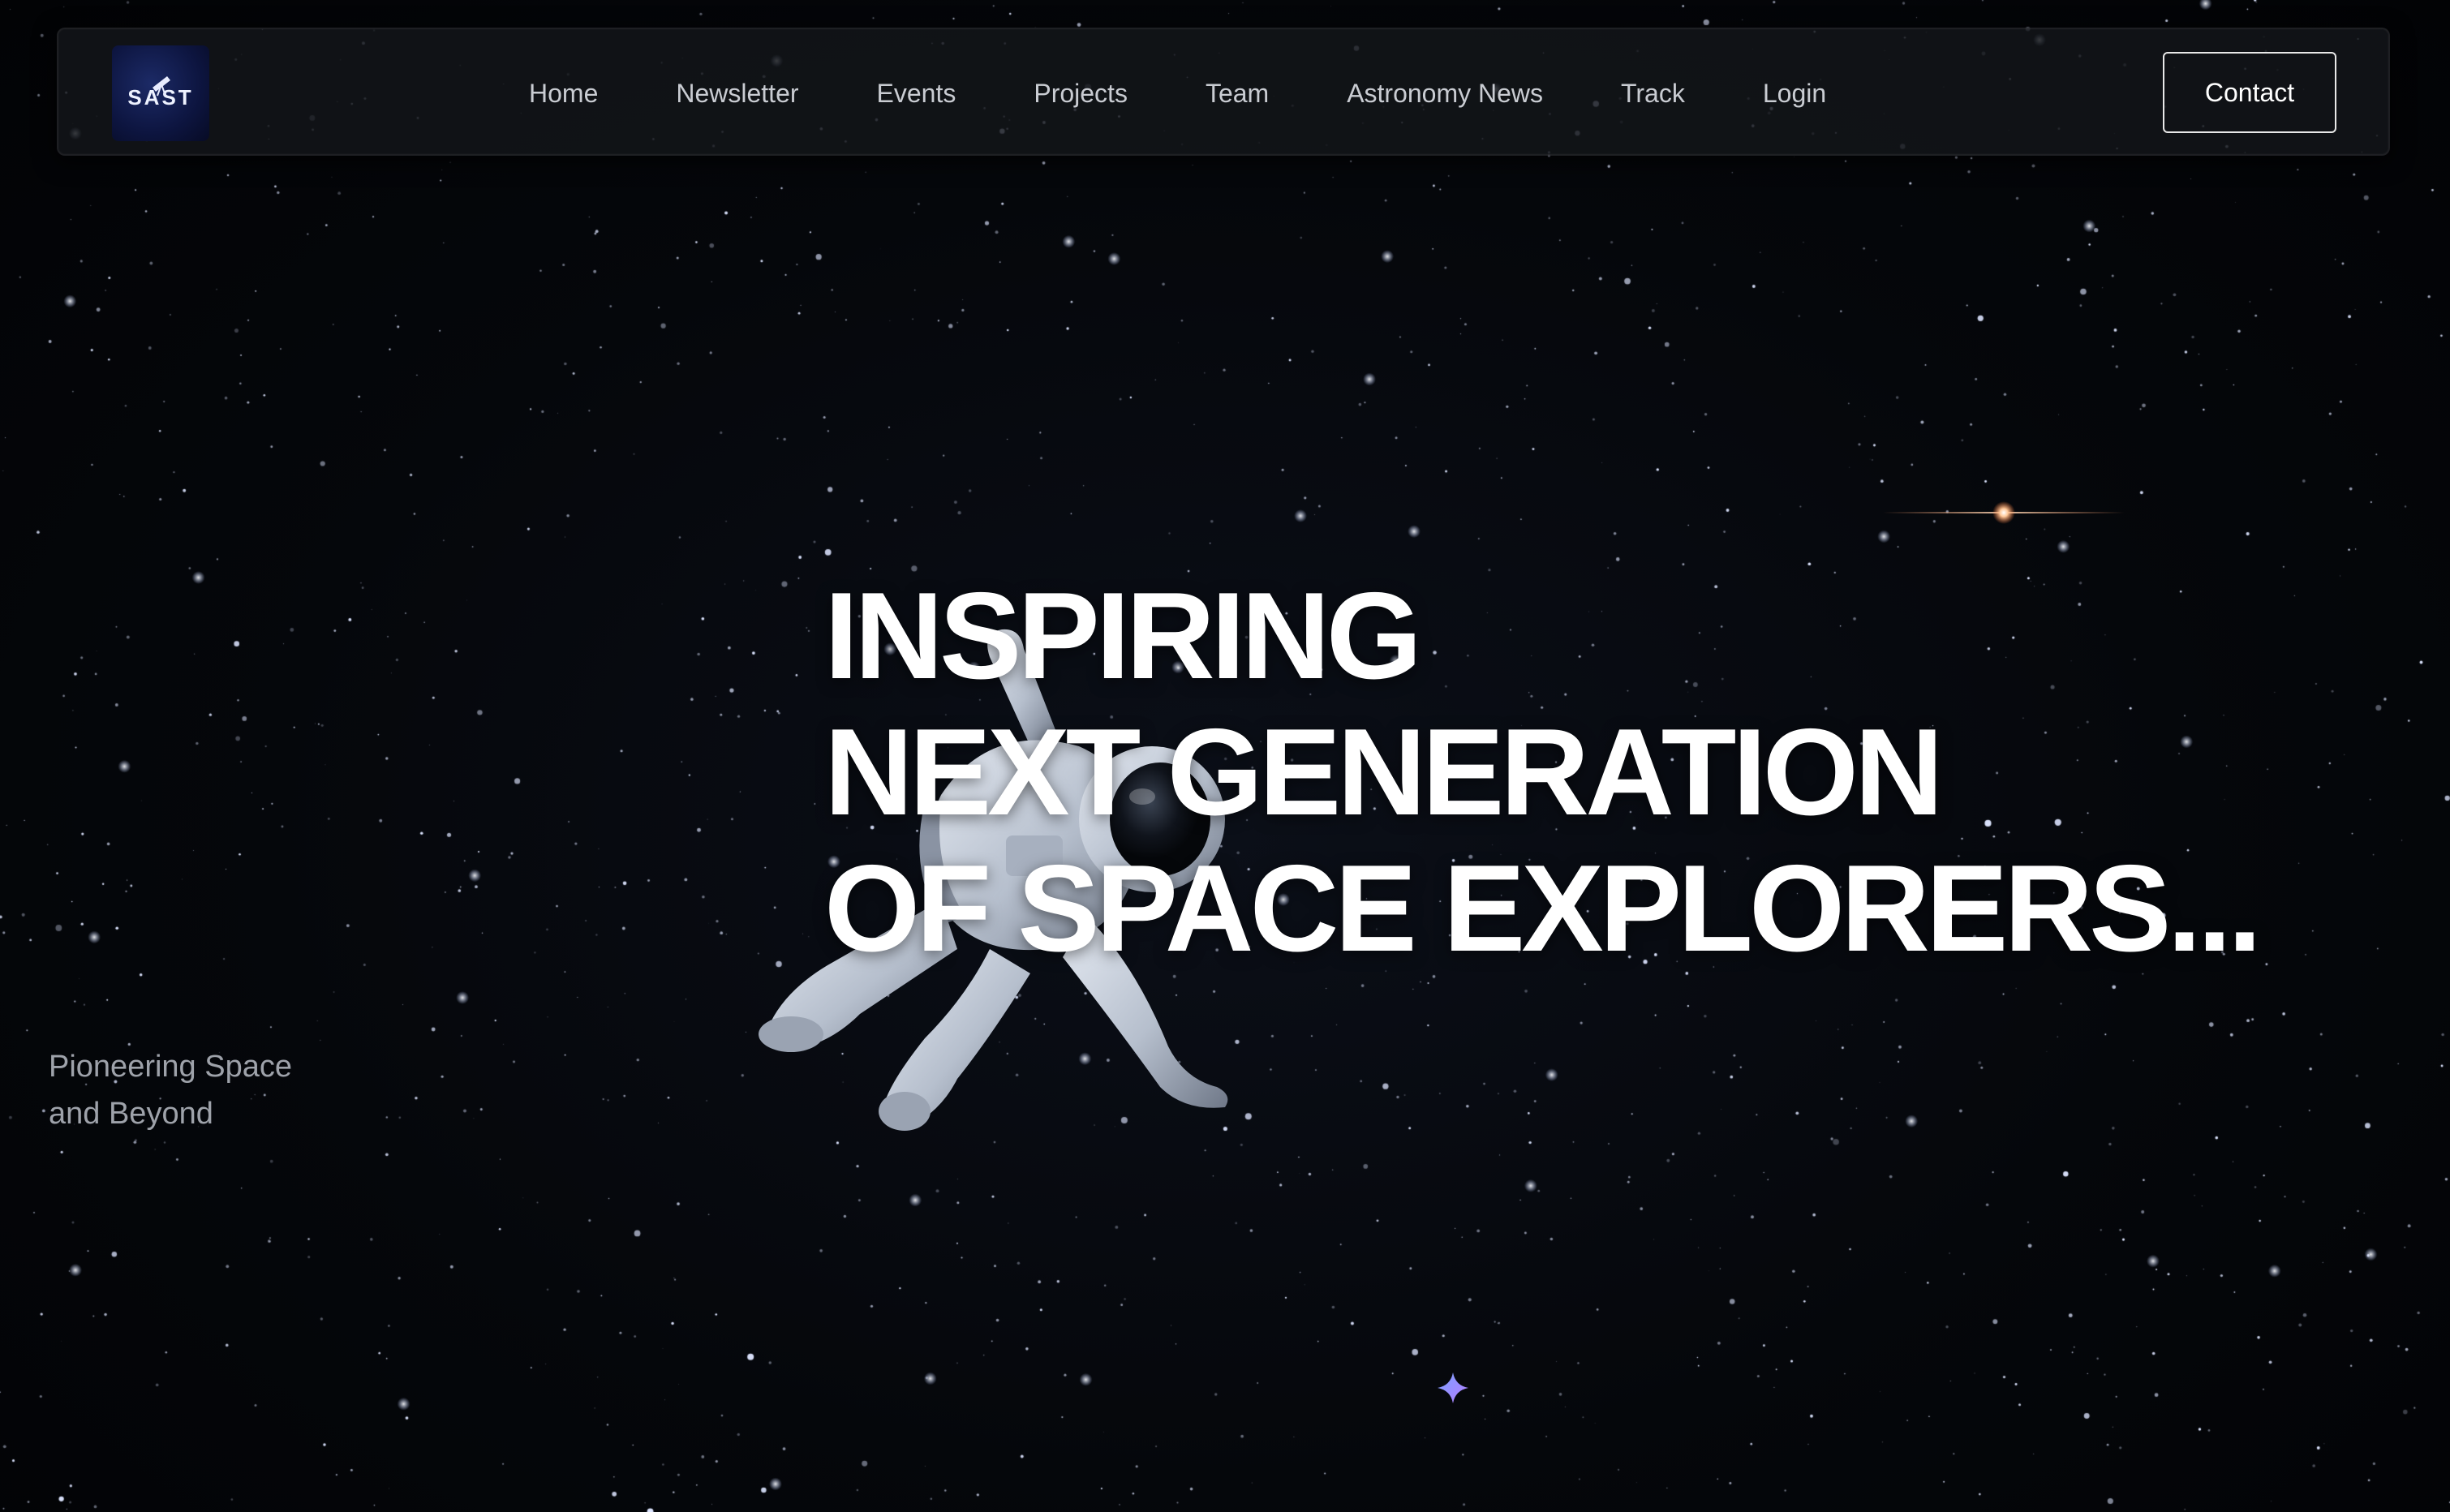 This screenshot has width=2450, height=1512. I want to click on nav-link-newsletter: Newsletter, so click(737, 94).